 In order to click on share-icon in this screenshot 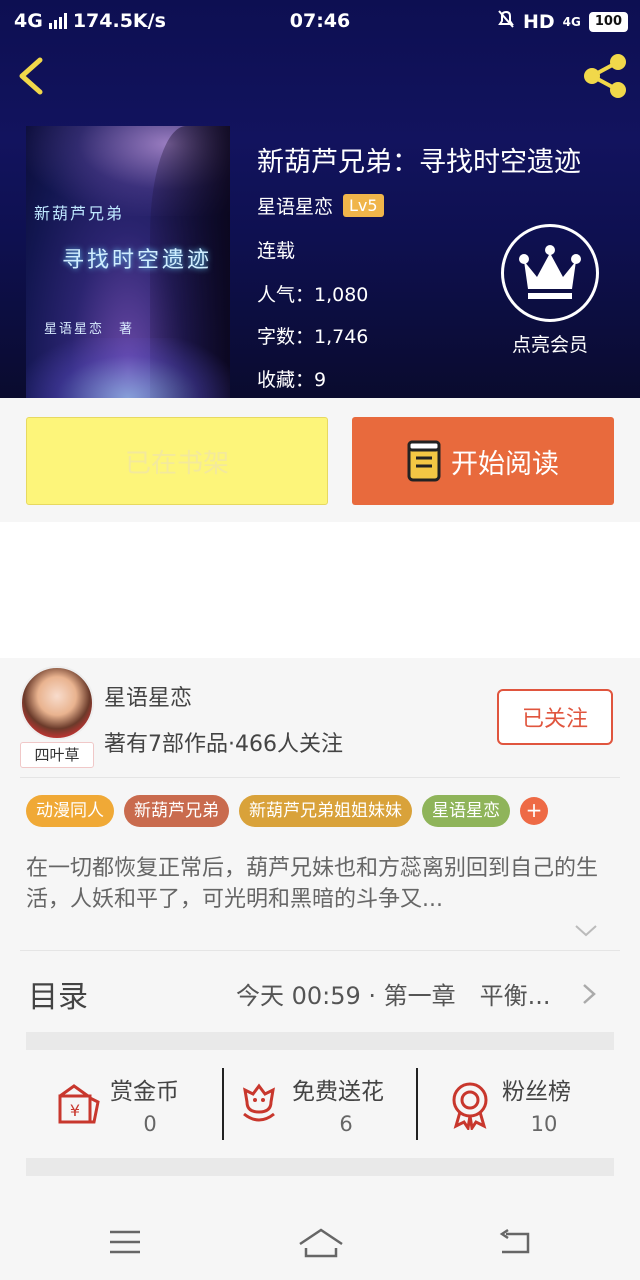, I will do `click(605, 76)`.